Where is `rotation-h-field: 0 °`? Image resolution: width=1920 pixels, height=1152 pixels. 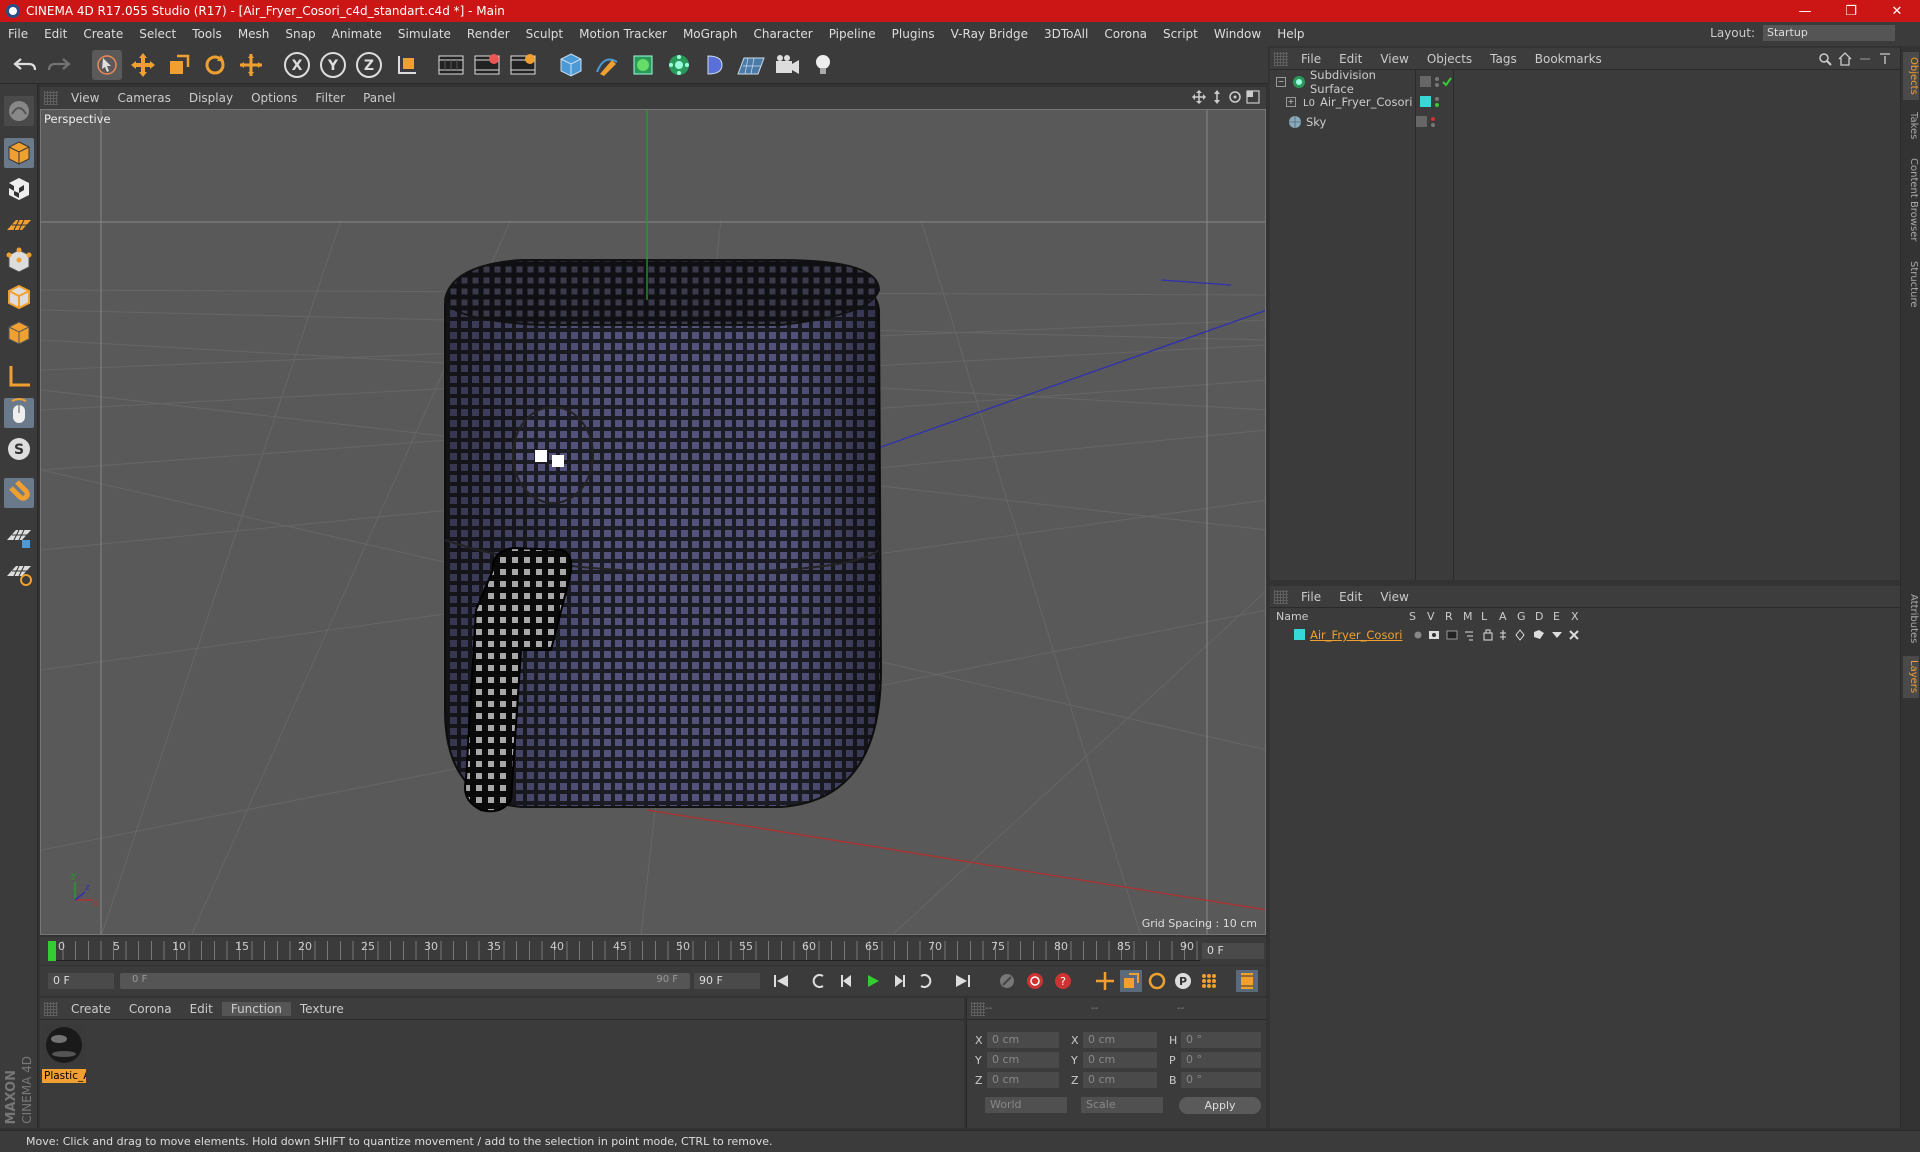 rotation-h-field: 0 ° is located at coordinates (1221, 1040).